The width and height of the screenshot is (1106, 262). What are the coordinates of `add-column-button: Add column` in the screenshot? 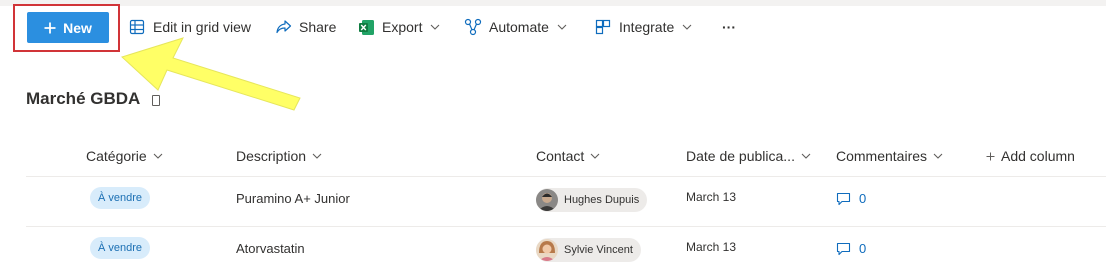 It's located at (1030, 156).